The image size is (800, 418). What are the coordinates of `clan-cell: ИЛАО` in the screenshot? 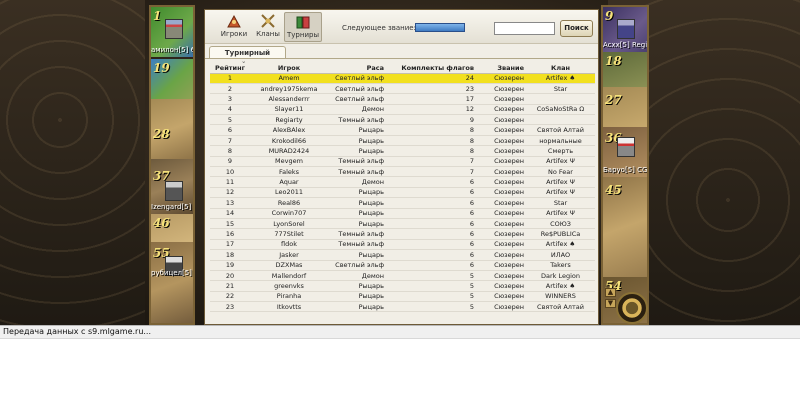 It's located at (560, 255).